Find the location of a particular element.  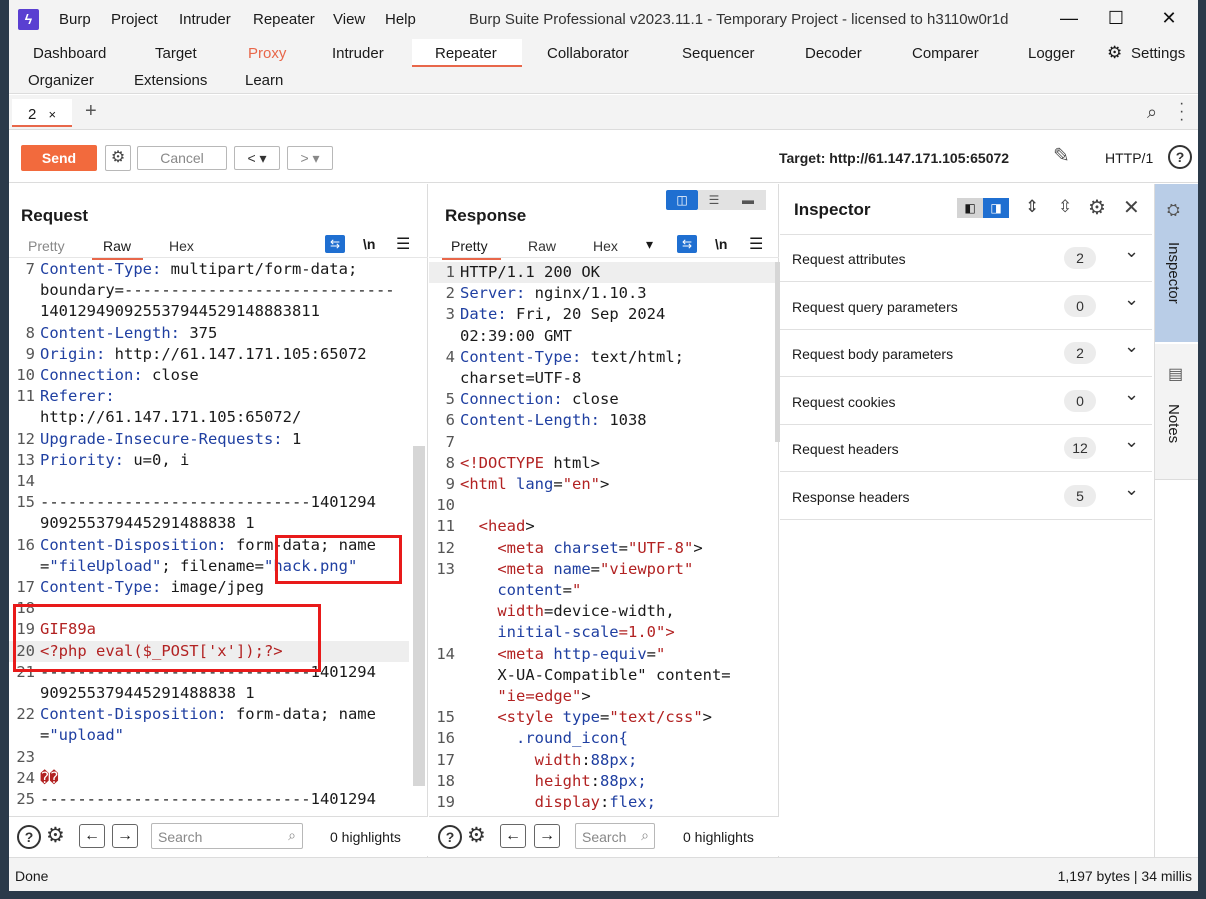

http-version-label: HTTP/1 is located at coordinates (1129, 158).